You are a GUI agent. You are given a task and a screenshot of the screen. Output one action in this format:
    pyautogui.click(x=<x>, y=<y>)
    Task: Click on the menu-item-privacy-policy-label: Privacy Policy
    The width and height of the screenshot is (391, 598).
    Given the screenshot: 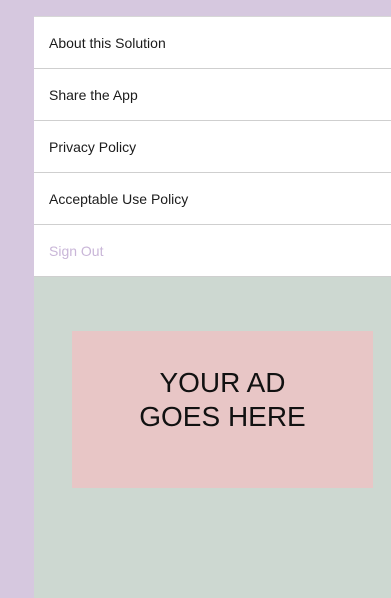 What is the action you would take?
    pyautogui.click(x=93, y=146)
    